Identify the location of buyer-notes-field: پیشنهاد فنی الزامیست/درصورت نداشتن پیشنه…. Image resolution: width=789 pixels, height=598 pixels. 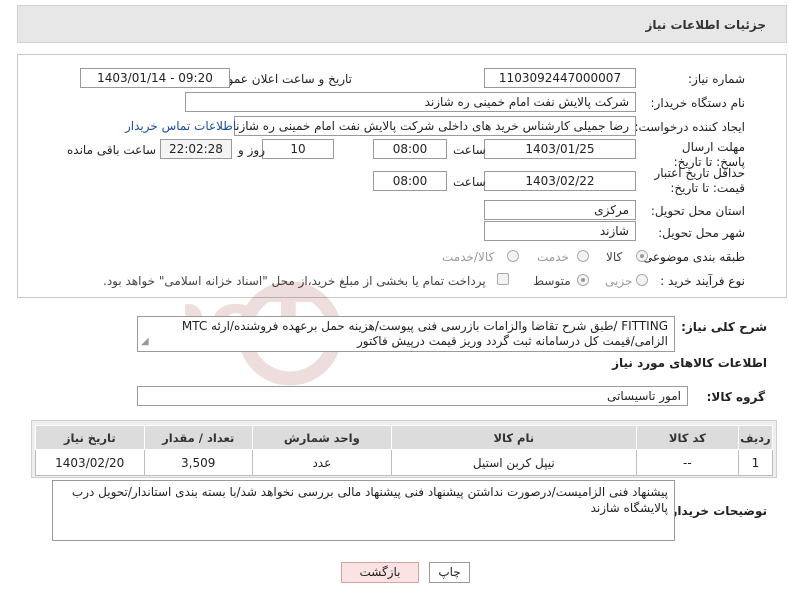
(363, 510).